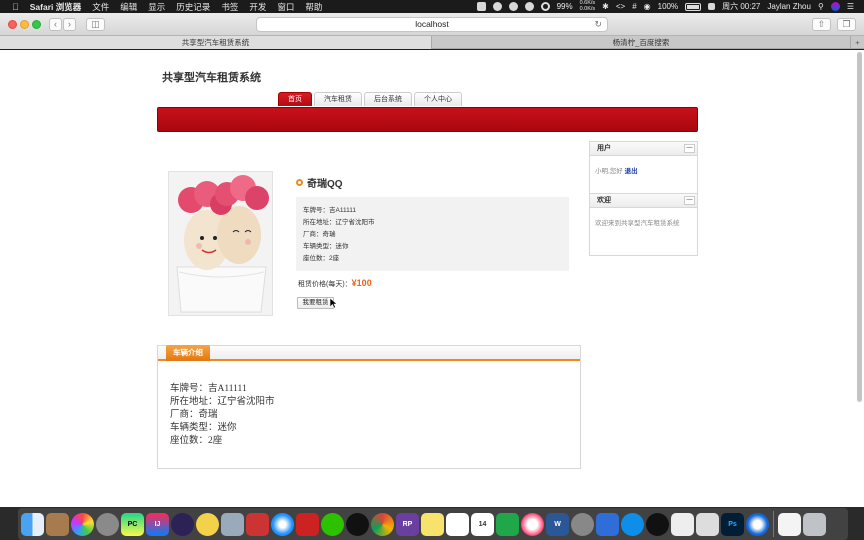 The width and height of the screenshot is (864, 540). I want to click on nav-home: 首页, so click(295, 99).